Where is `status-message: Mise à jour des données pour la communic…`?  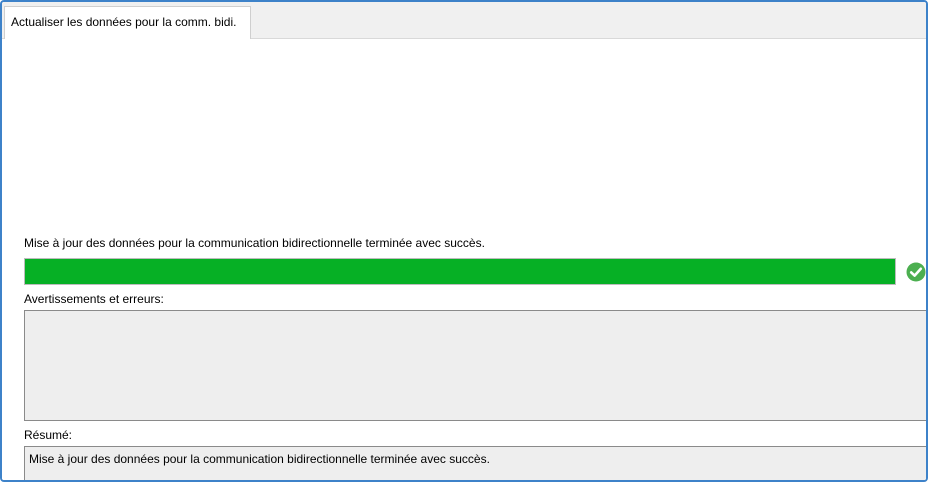
status-message: Mise à jour des données pour la communic… is located at coordinates (254, 243).